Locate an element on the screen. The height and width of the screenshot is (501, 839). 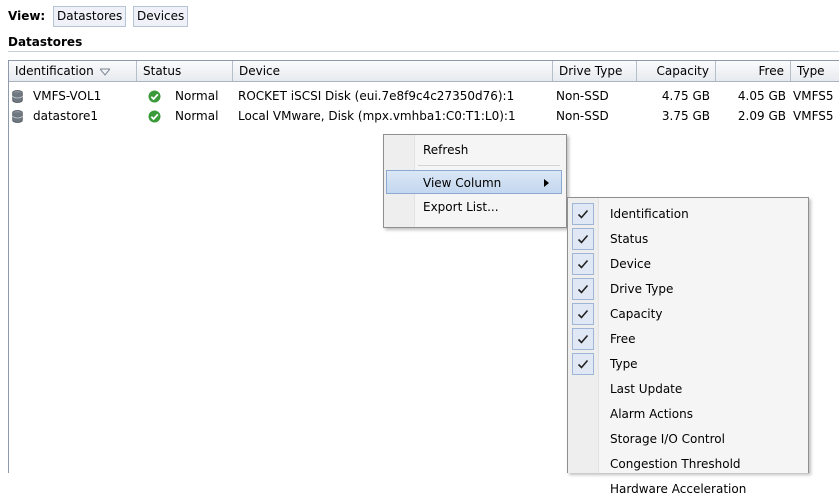
section-title: Datastores is located at coordinates (45, 42).